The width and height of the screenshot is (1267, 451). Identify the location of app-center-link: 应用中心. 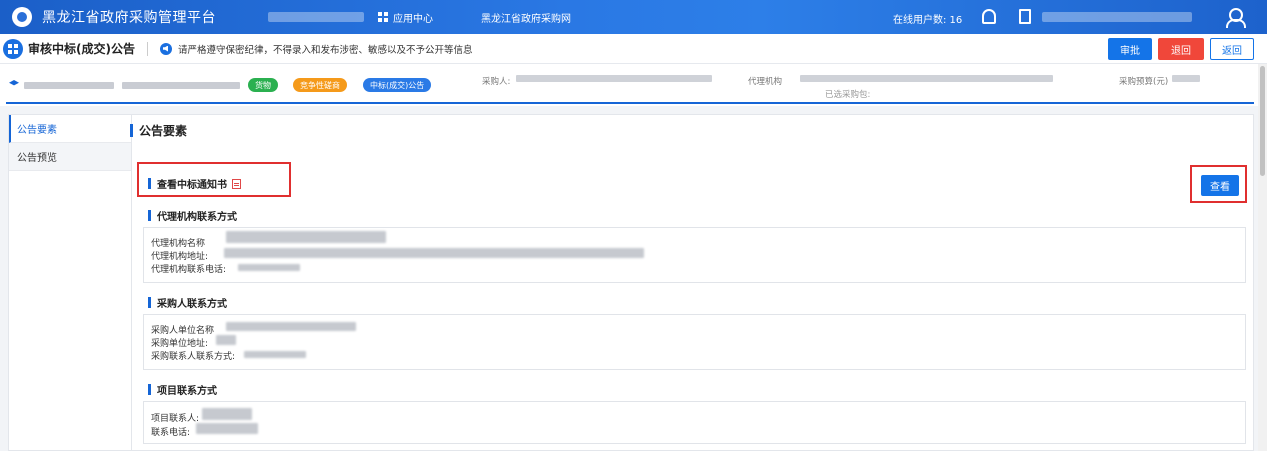
(405, 17).